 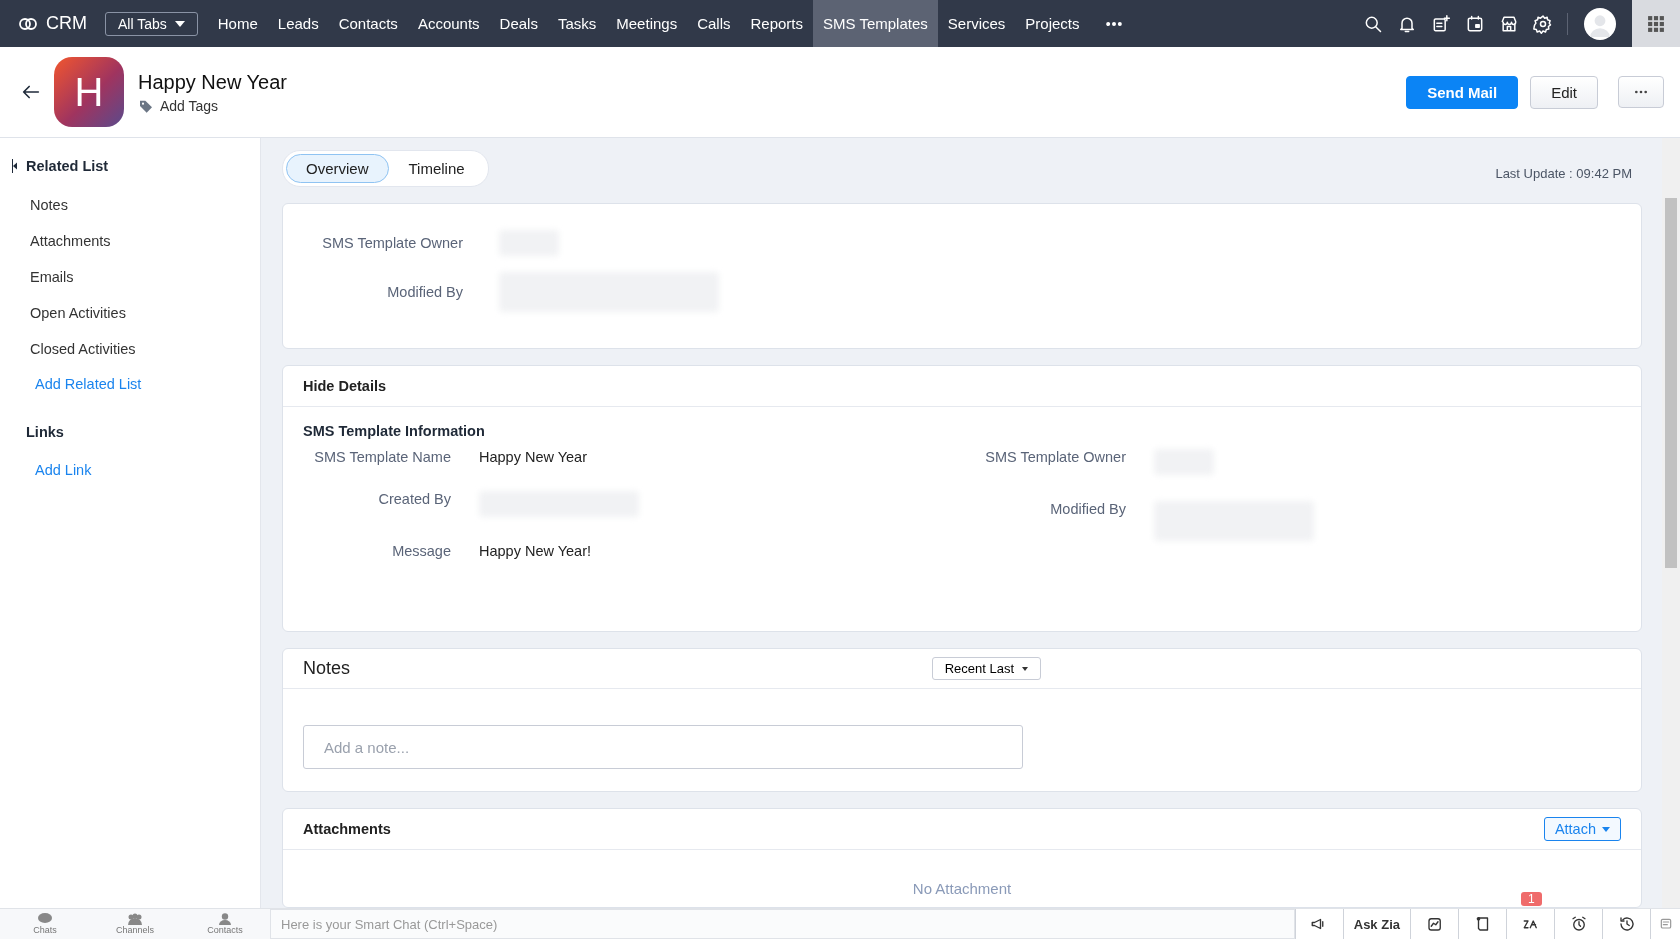 What do you see at coordinates (130, 242) in the screenshot?
I see `related-list-item: Attachments` at bounding box center [130, 242].